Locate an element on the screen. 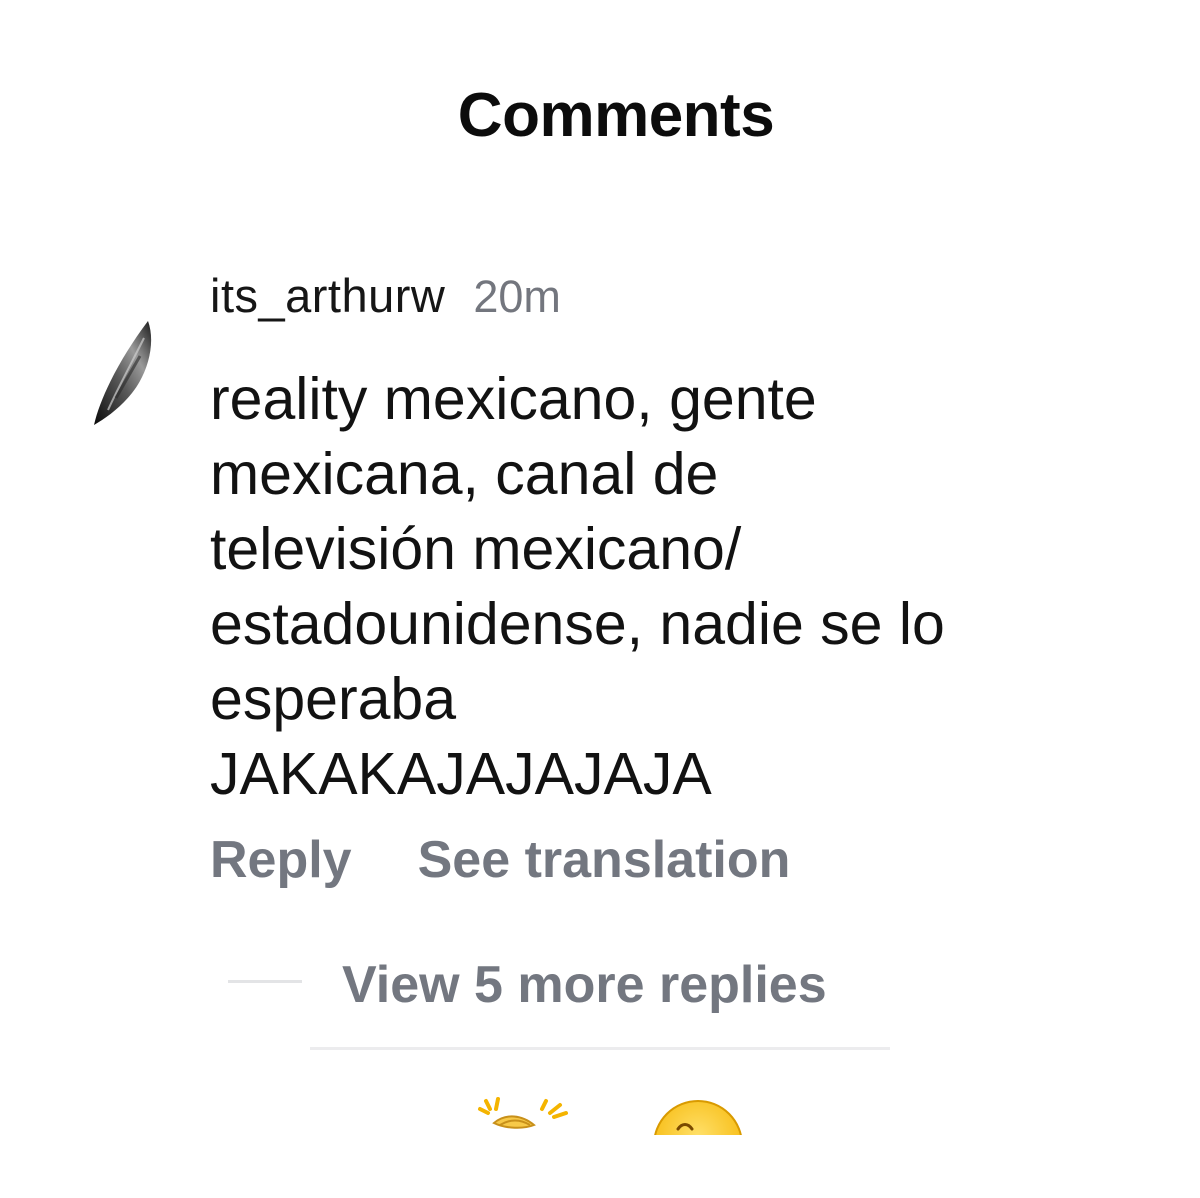 The width and height of the screenshot is (1200, 1198). avatar-feather-icon is located at coordinates (123, 373).